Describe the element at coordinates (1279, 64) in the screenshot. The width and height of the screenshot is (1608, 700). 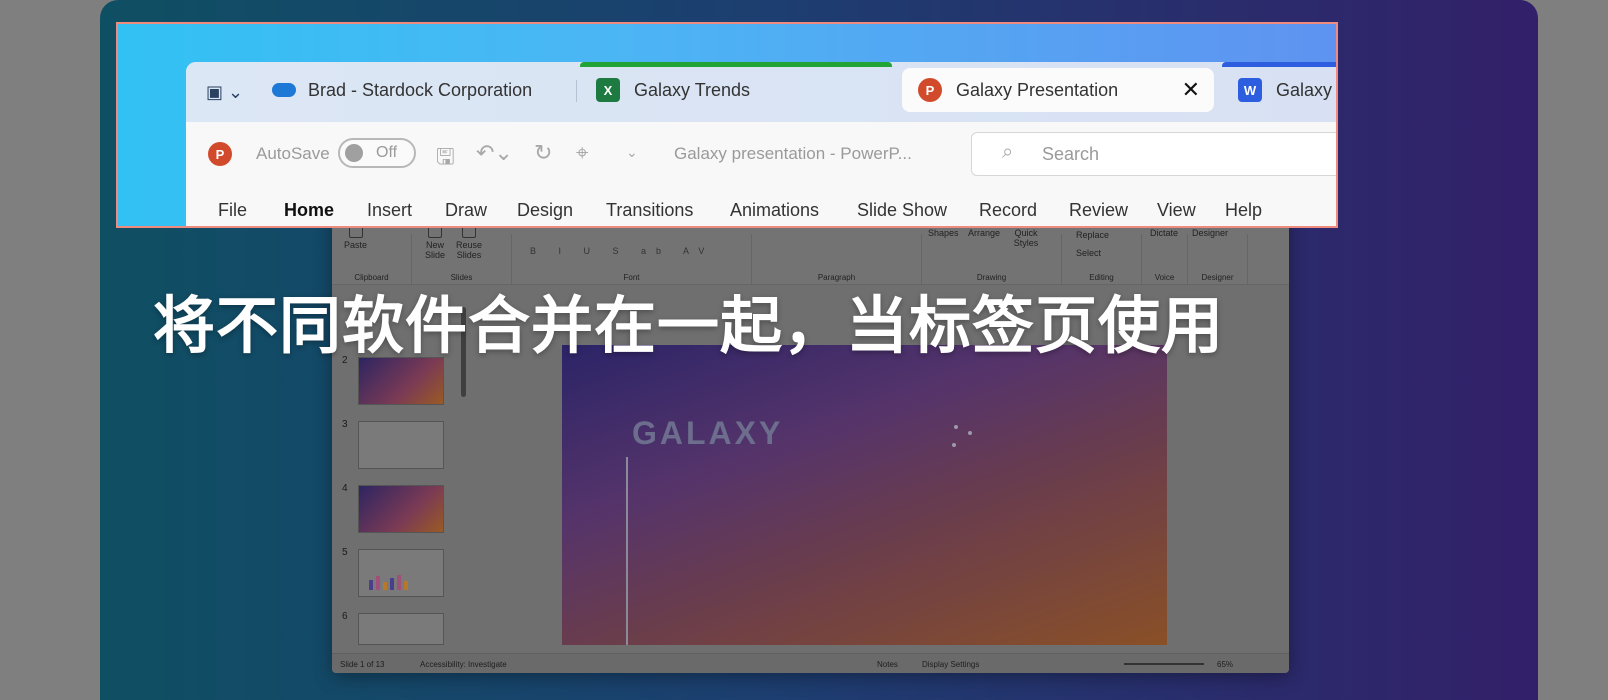
I see `tab-accent-word` at that location.